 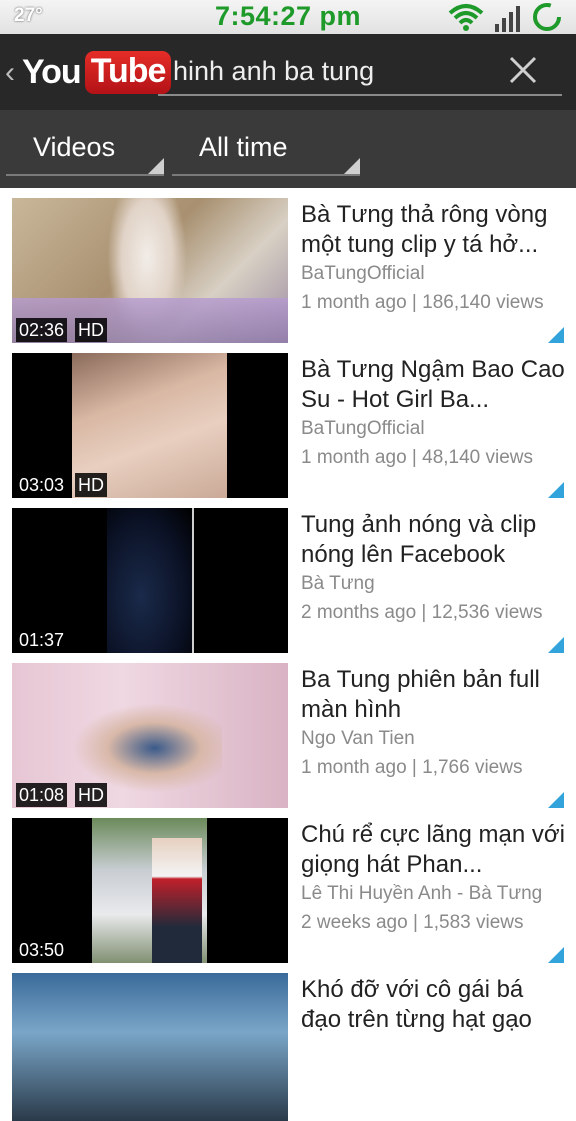 What do you see at coordinates (97, 72) in the screenshot?
I see `youtube-logo: You Tube` at bounding box center [97, 72].